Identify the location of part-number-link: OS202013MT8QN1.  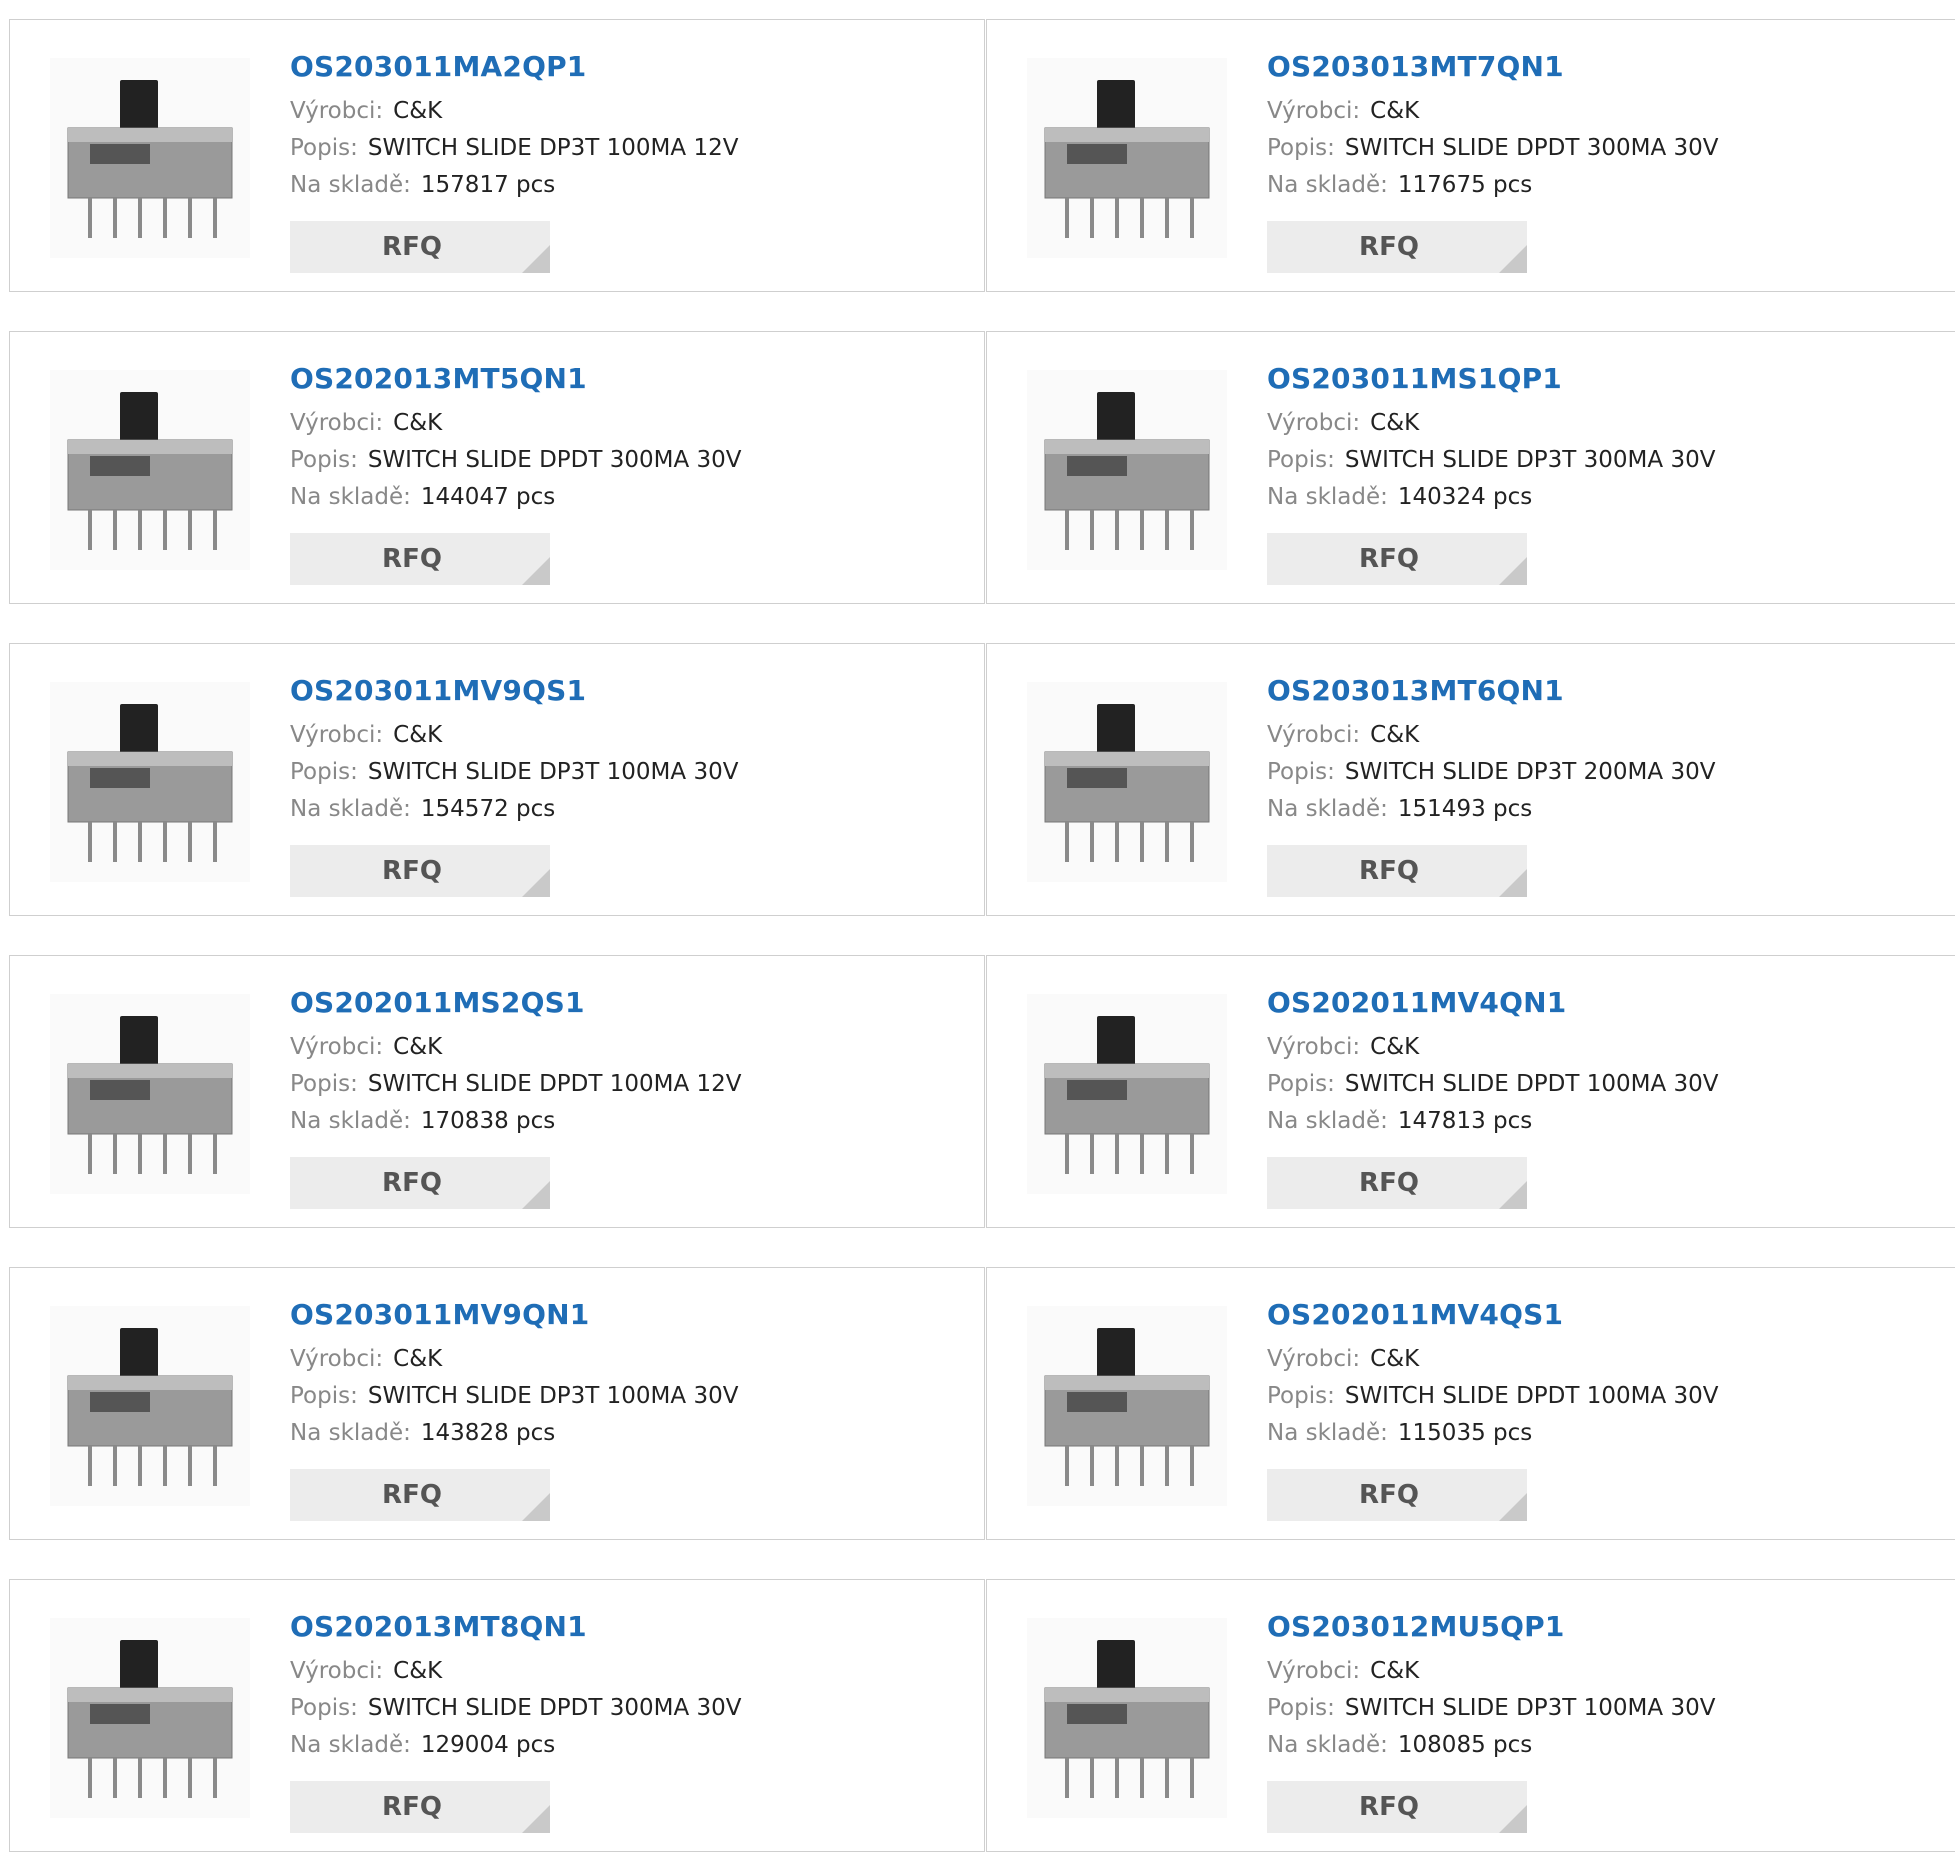
(516, 1626).